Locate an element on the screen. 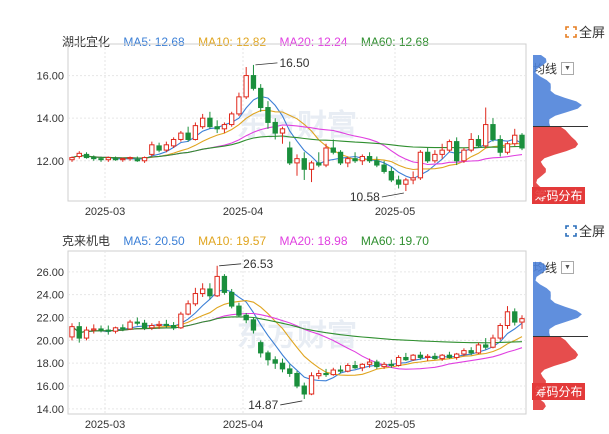 This screenshot has width=609, height=434. low-marker-line is located at coordinates (392, 195).